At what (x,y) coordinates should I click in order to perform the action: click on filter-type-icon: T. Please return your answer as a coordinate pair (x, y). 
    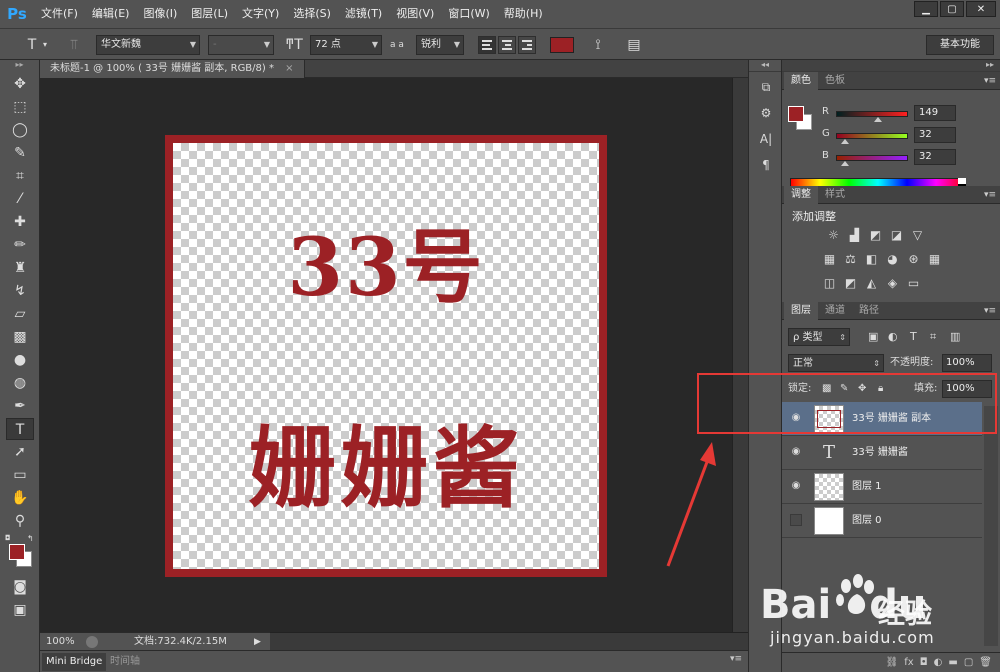
    Looking at the image, I should click on (913, 337).